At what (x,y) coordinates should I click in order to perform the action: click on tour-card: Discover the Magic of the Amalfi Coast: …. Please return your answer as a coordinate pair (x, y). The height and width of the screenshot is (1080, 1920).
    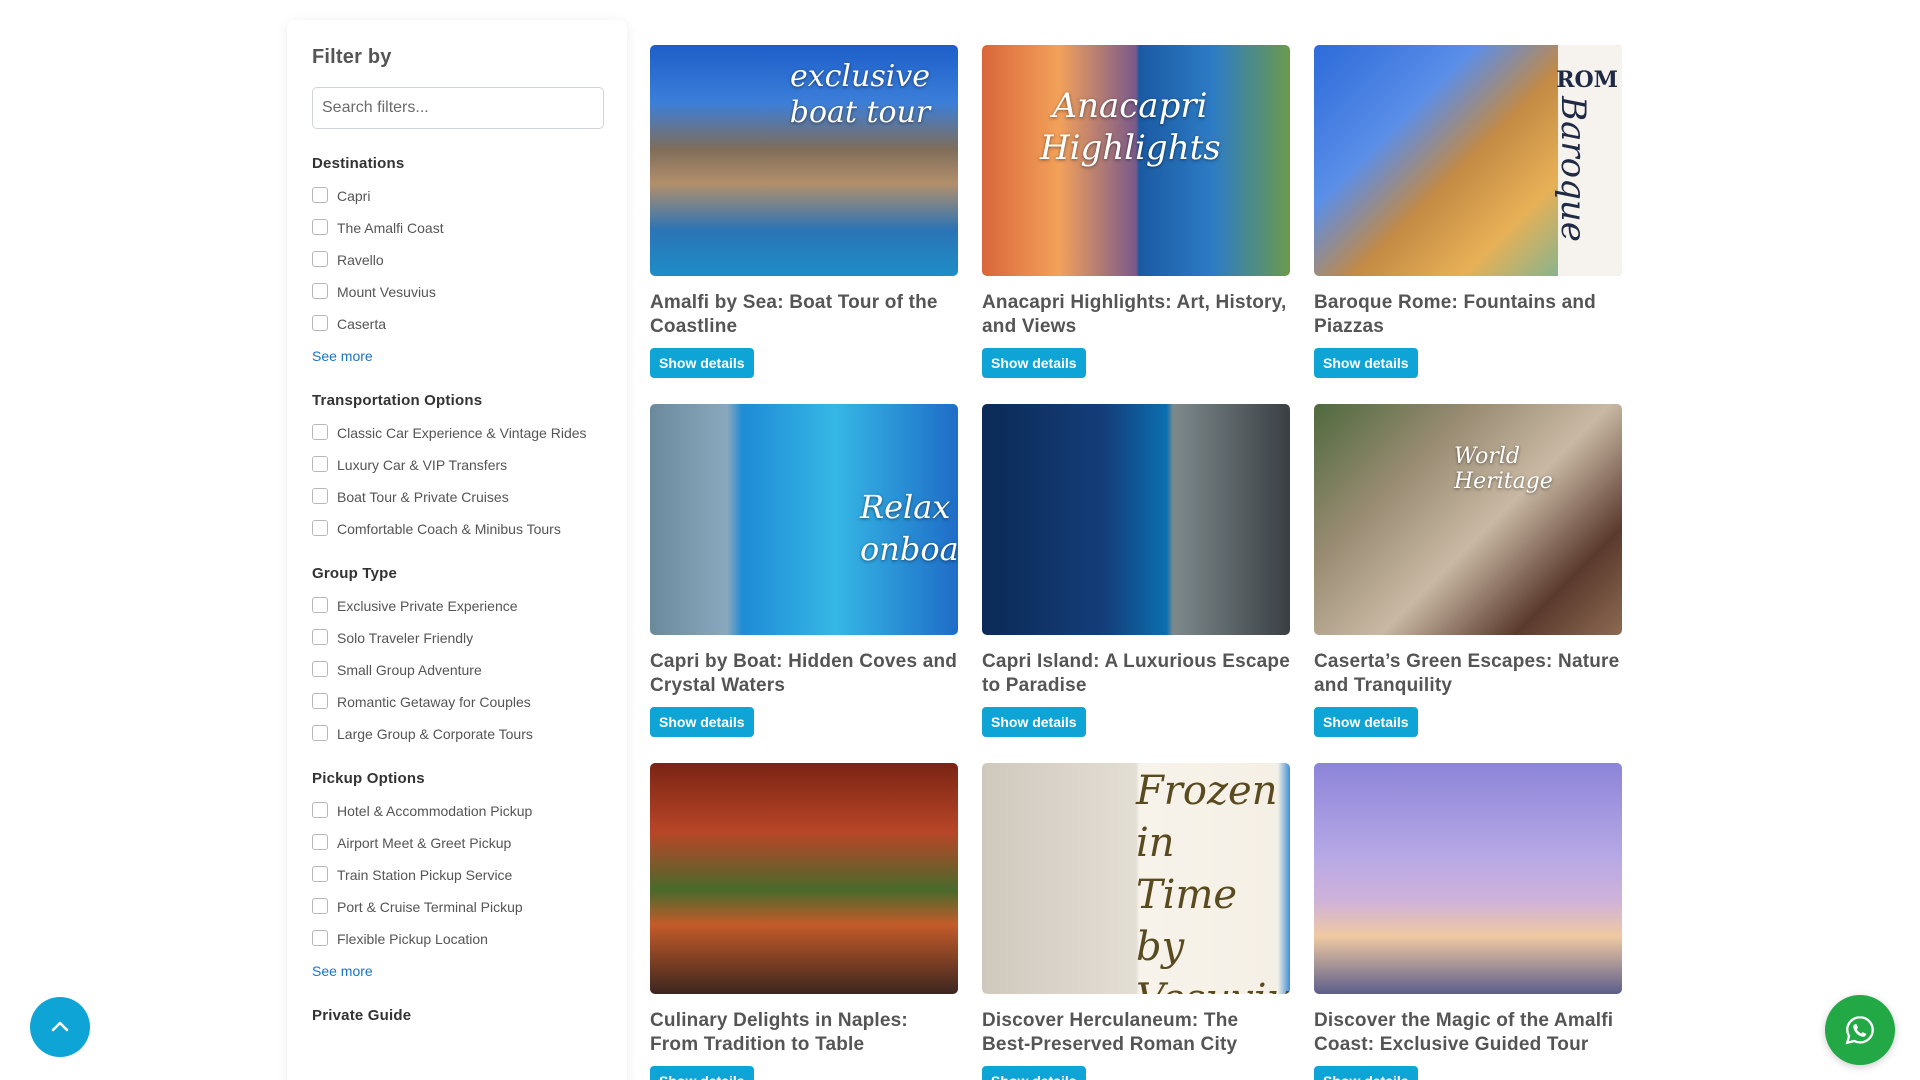
    Looking at the image, I should click on (1468, 921).